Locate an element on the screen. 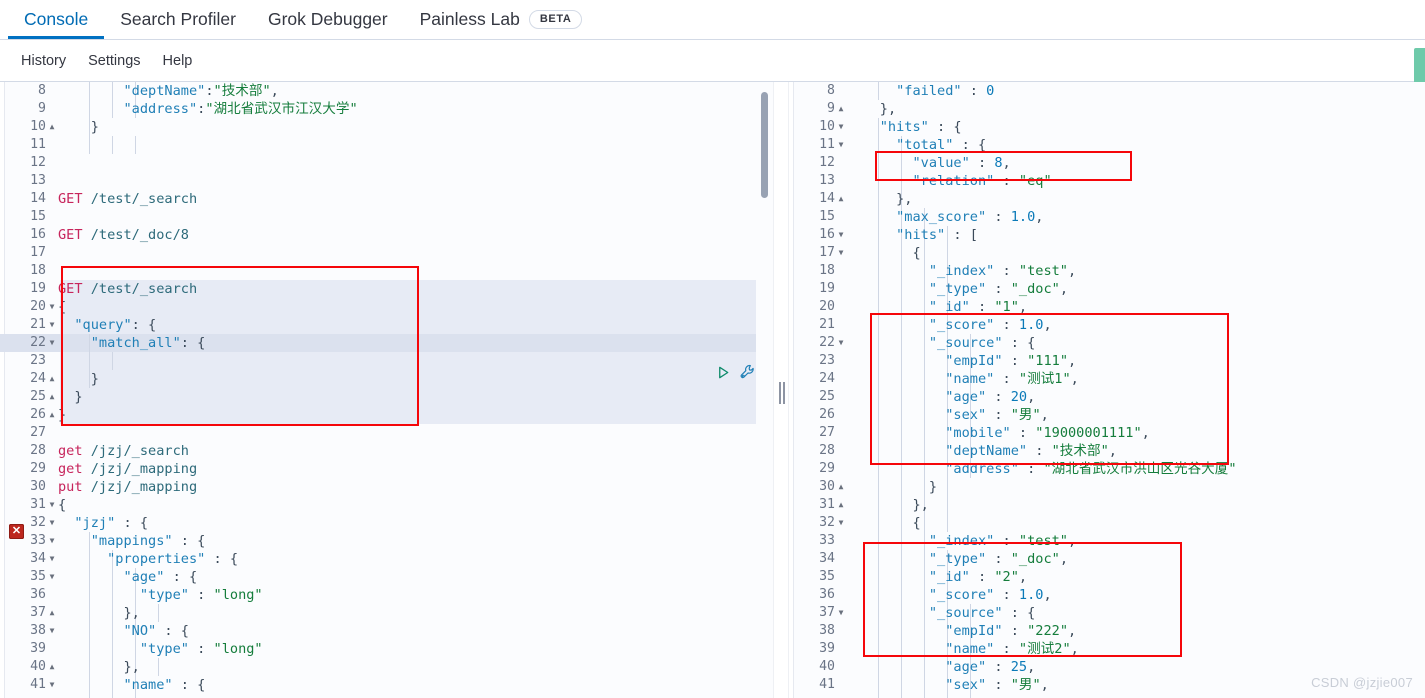 The height and width of the screenshot is (698, 1425). code-line: 25 ▲ } is located at coordinates (179, 397).